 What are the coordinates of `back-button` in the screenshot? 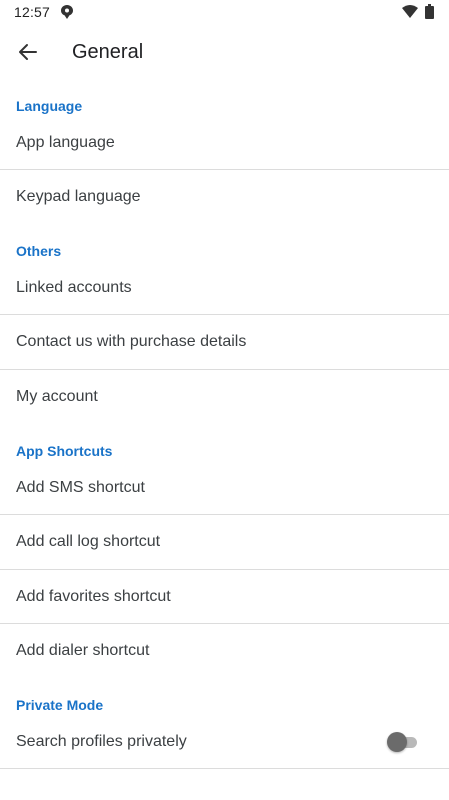 It's located at (28, 52).